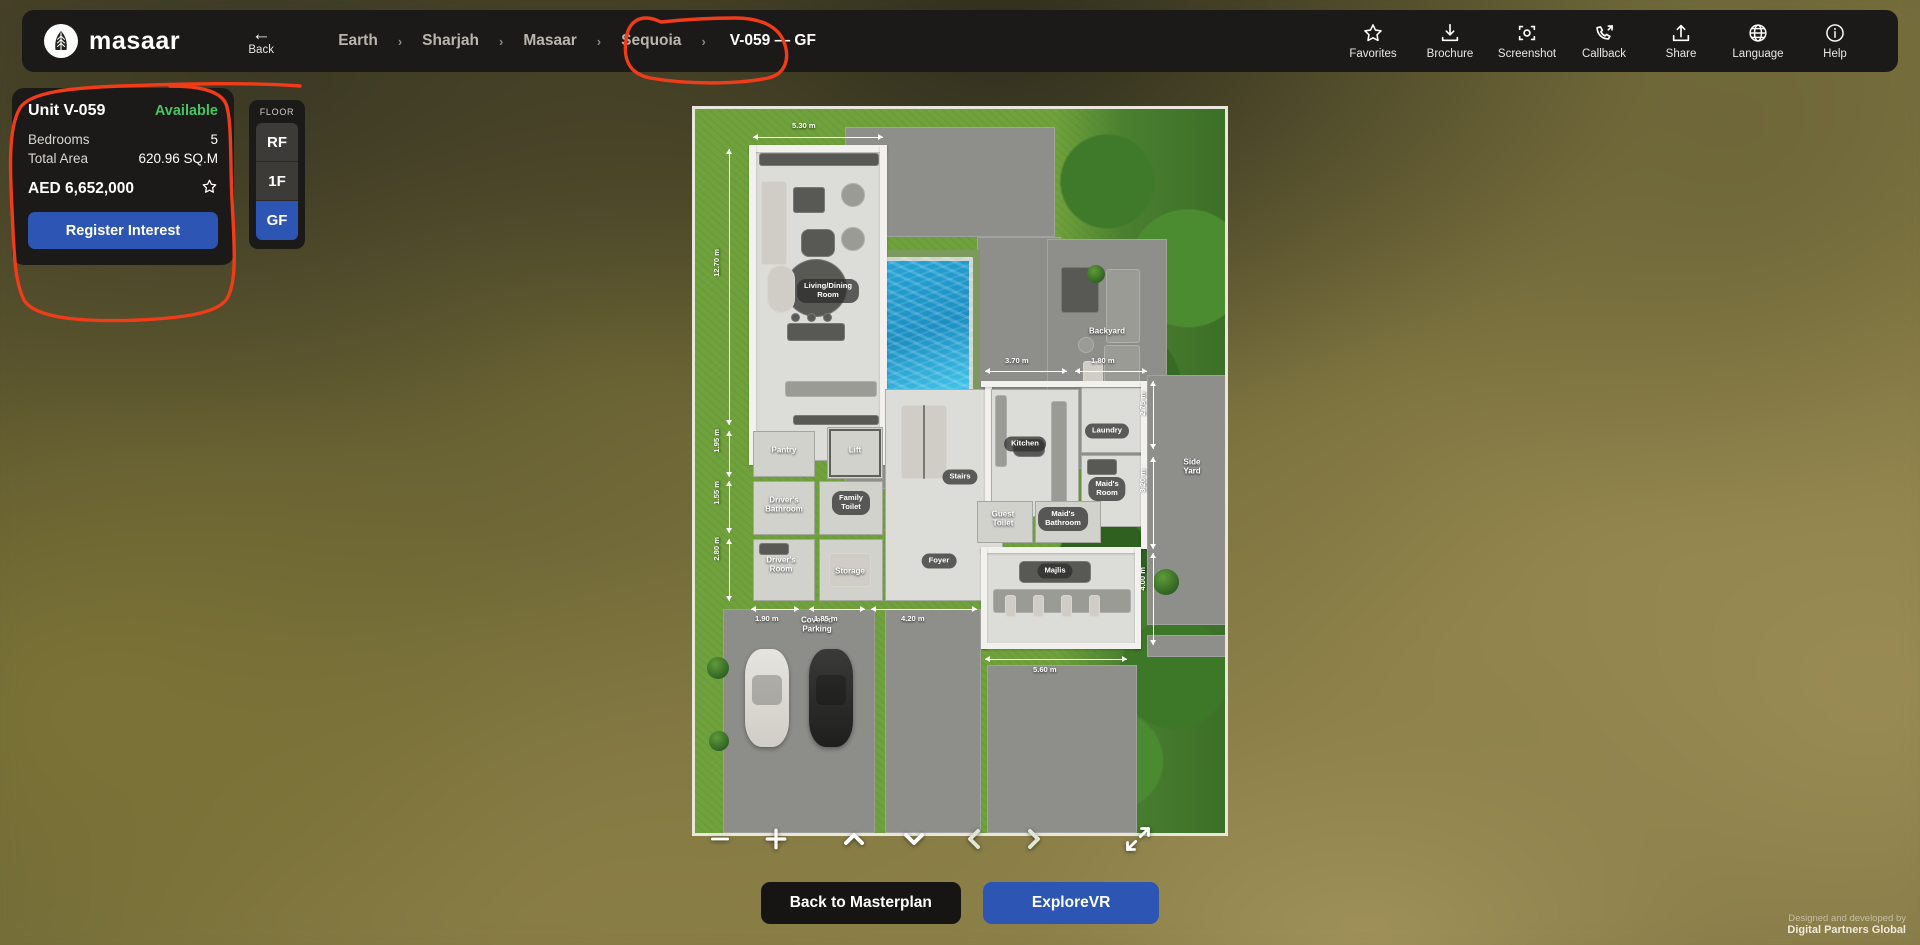 Image resolution: width=1920 pixels, height=945 pixels. What do you see at coordinates (854, 839) in the screenshot?
I see `pan-up-button` at bounding box center [854, 839].